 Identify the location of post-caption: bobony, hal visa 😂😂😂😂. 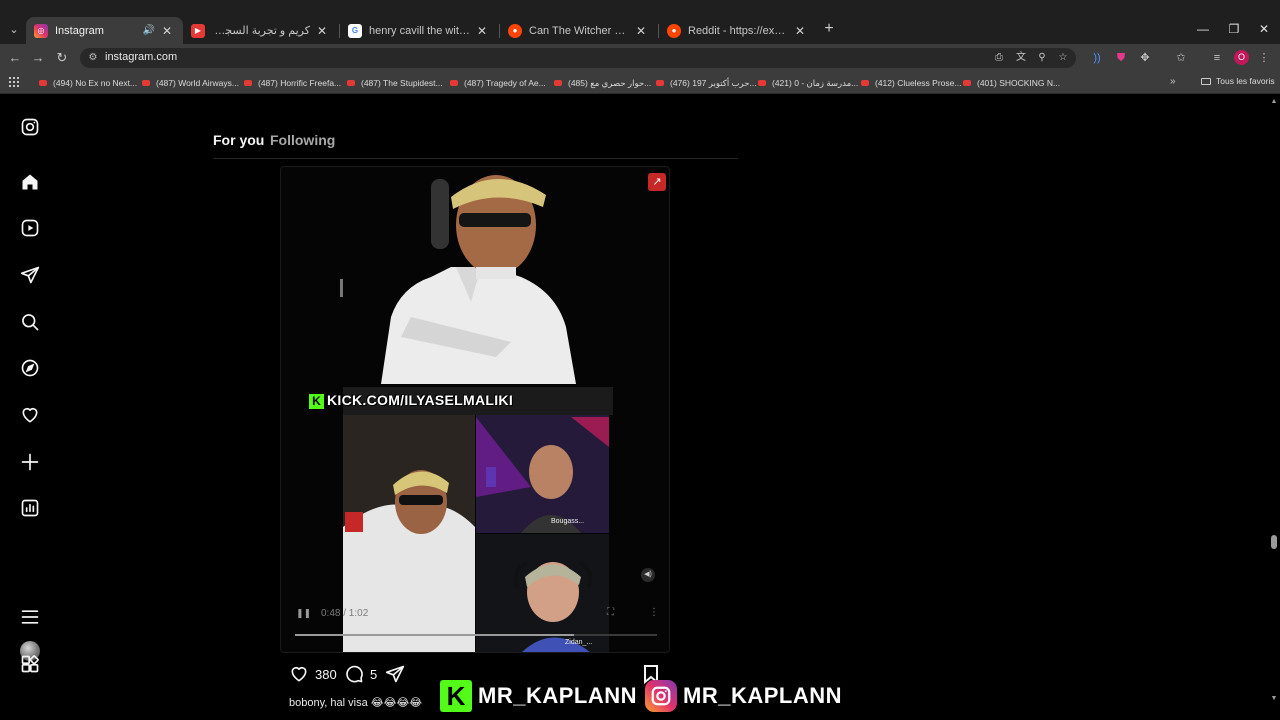
(356, 703).